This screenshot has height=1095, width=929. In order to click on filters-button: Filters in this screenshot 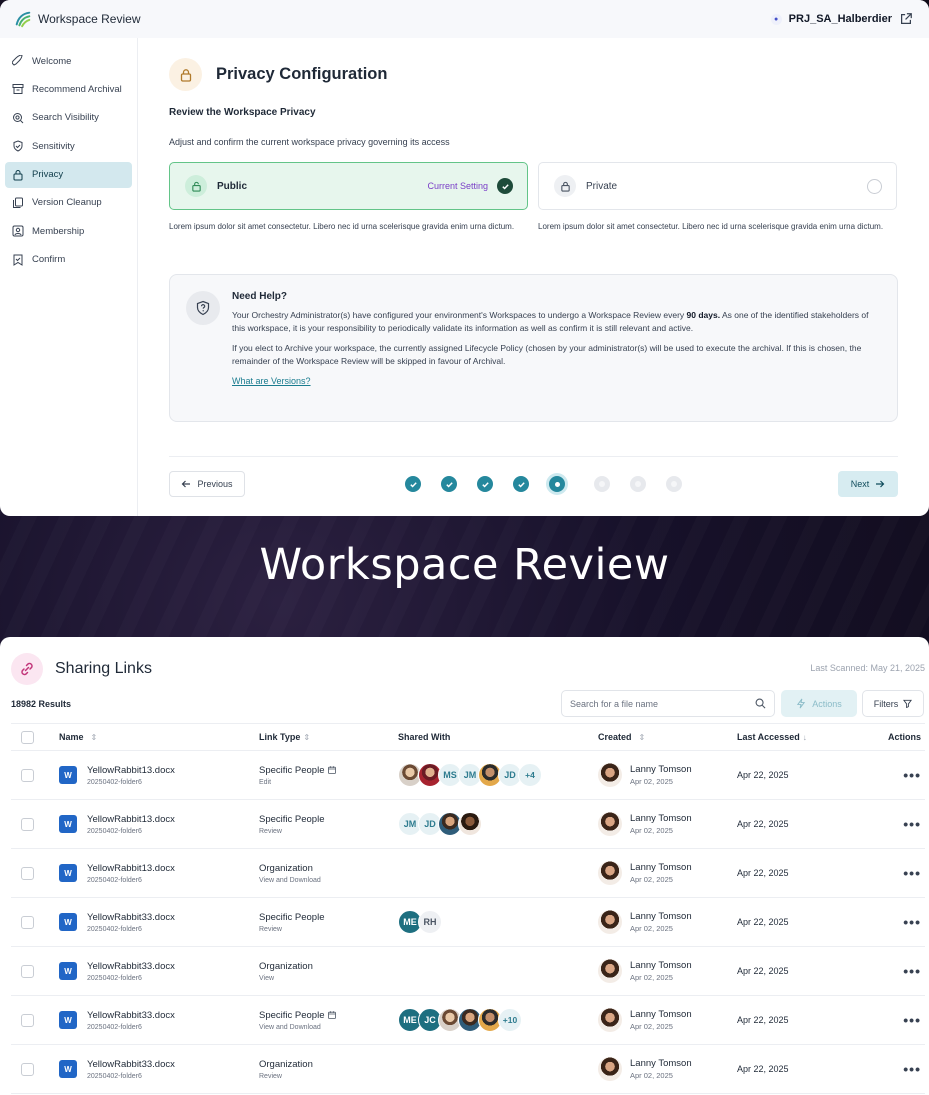, I will do `click(893, 703)`.